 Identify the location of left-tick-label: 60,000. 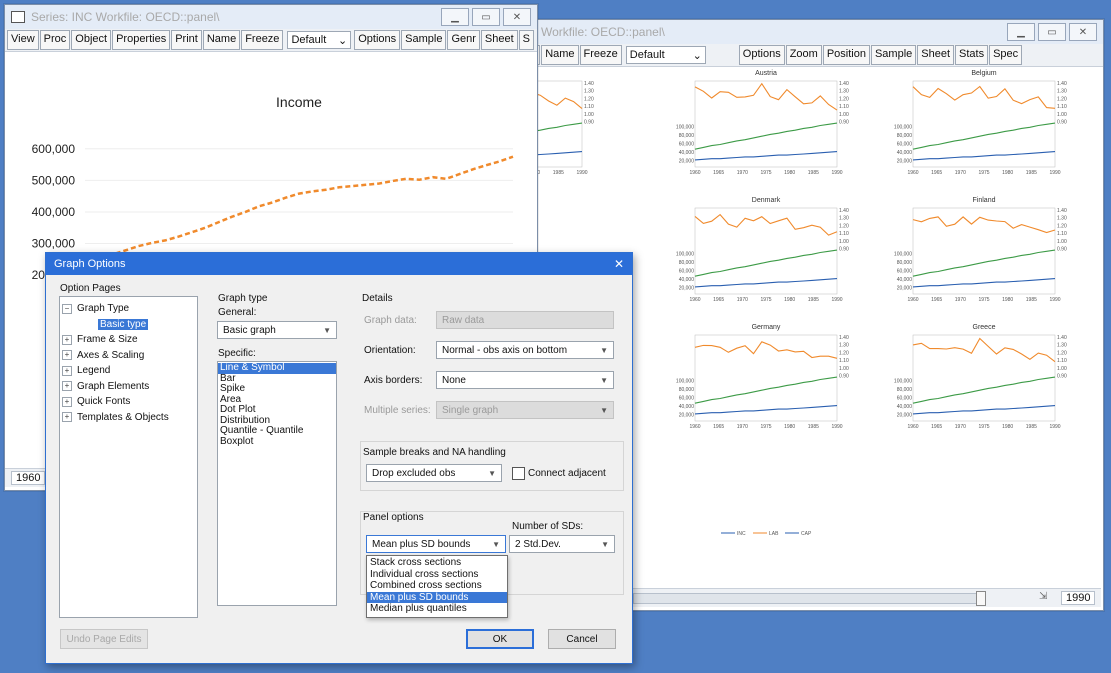
(687, 272).